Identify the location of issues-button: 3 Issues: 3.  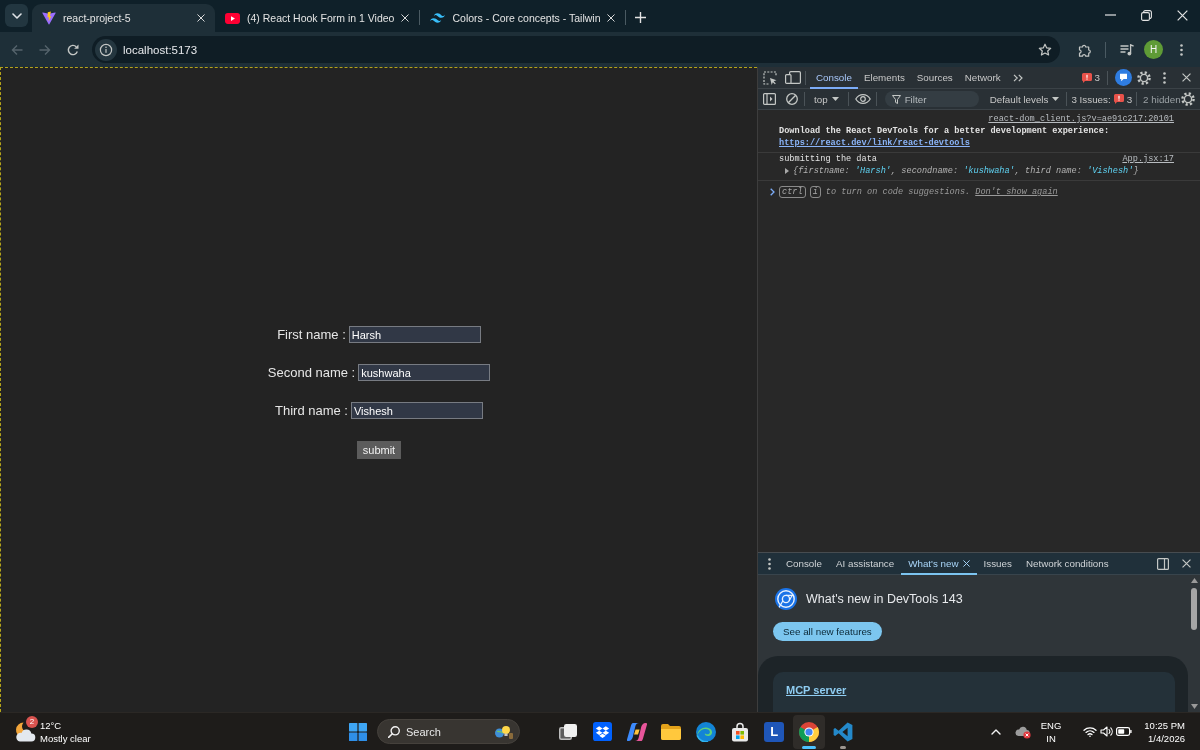
(1102, 99).